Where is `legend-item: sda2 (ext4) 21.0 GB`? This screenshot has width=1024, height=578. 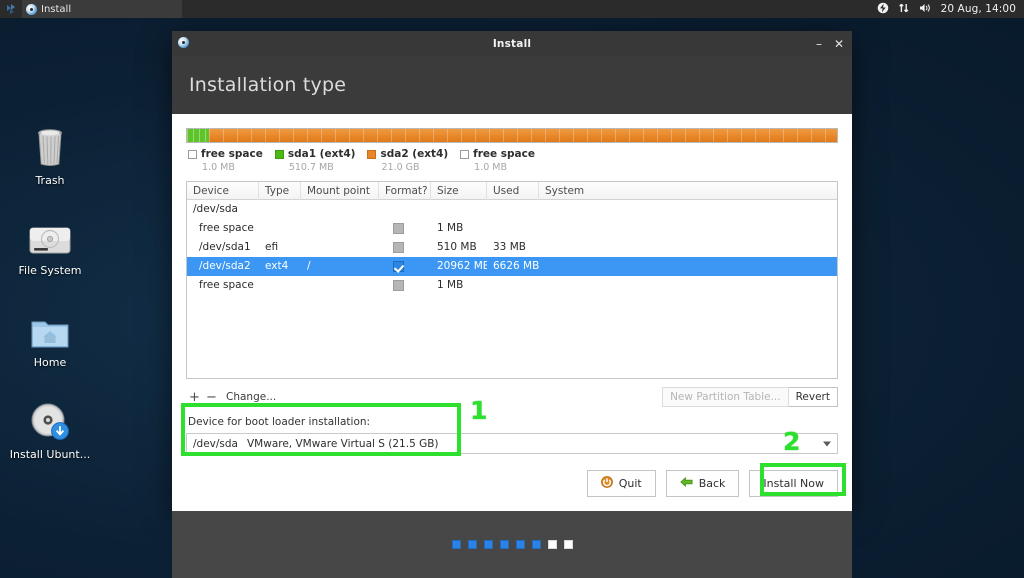 legend-item: sda2 (ext4) 21.0 GB is located at coordinates (407, 160).